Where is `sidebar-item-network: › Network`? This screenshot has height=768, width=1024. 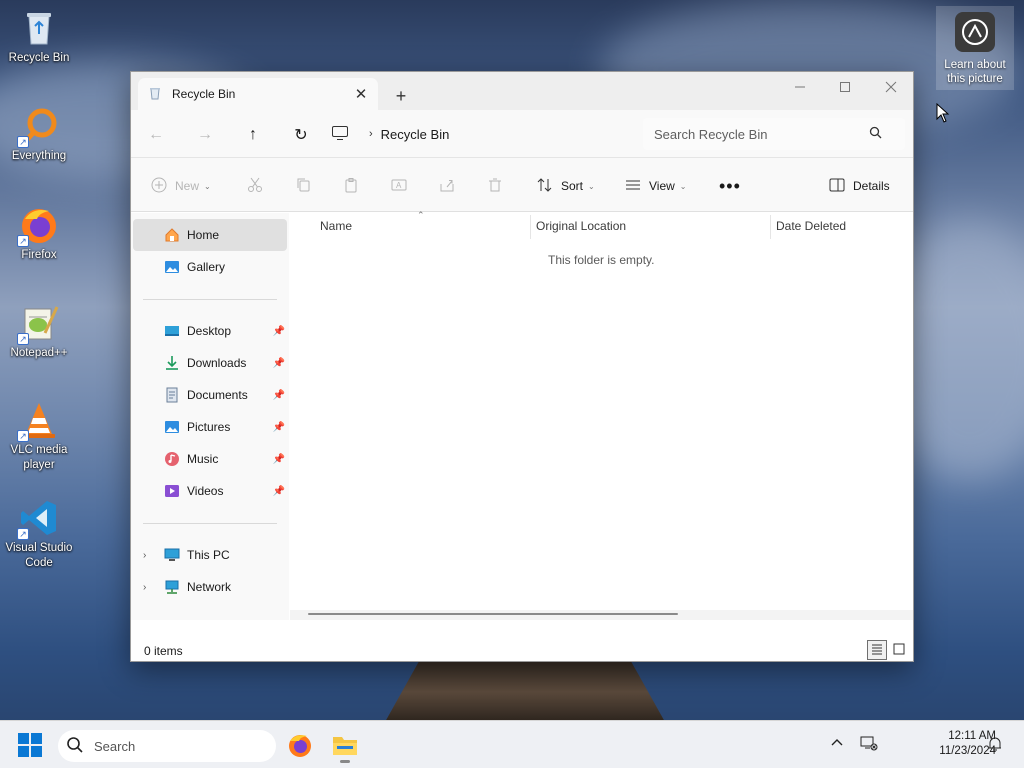 sidebar-item-network: › Network is located at coordinates (210, 587).